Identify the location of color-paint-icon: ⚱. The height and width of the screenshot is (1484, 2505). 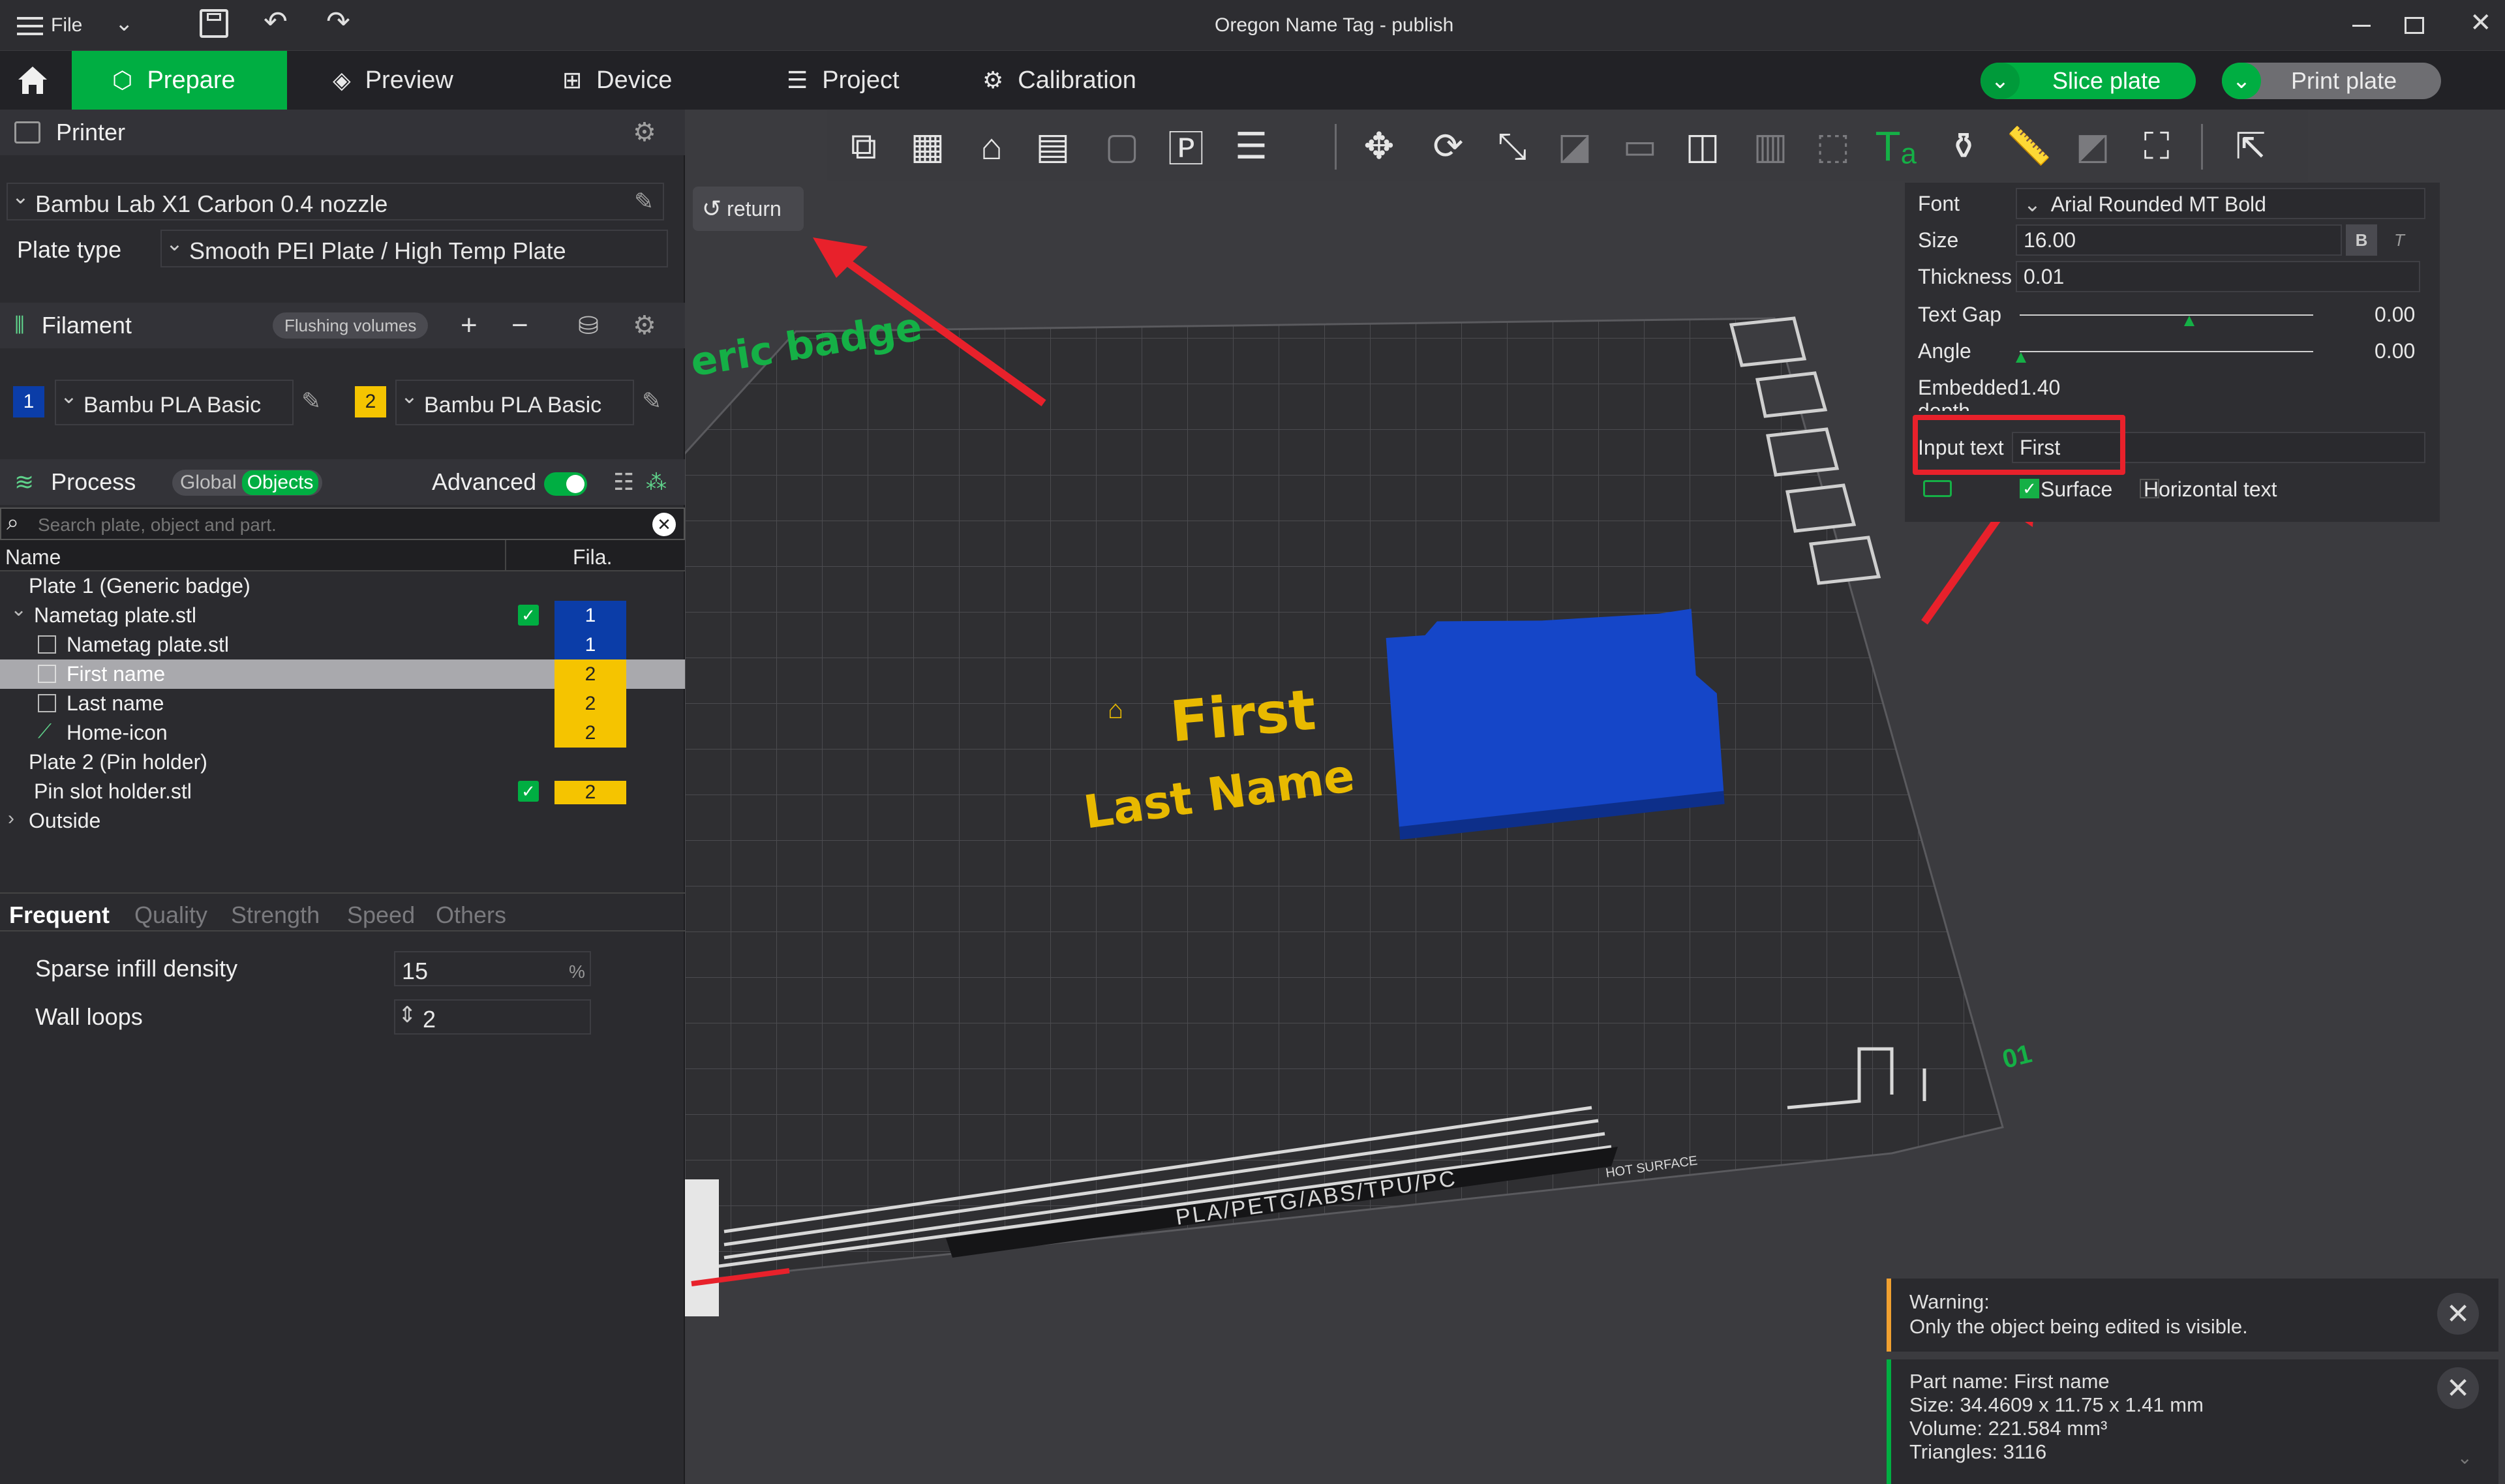
(1964, 146).